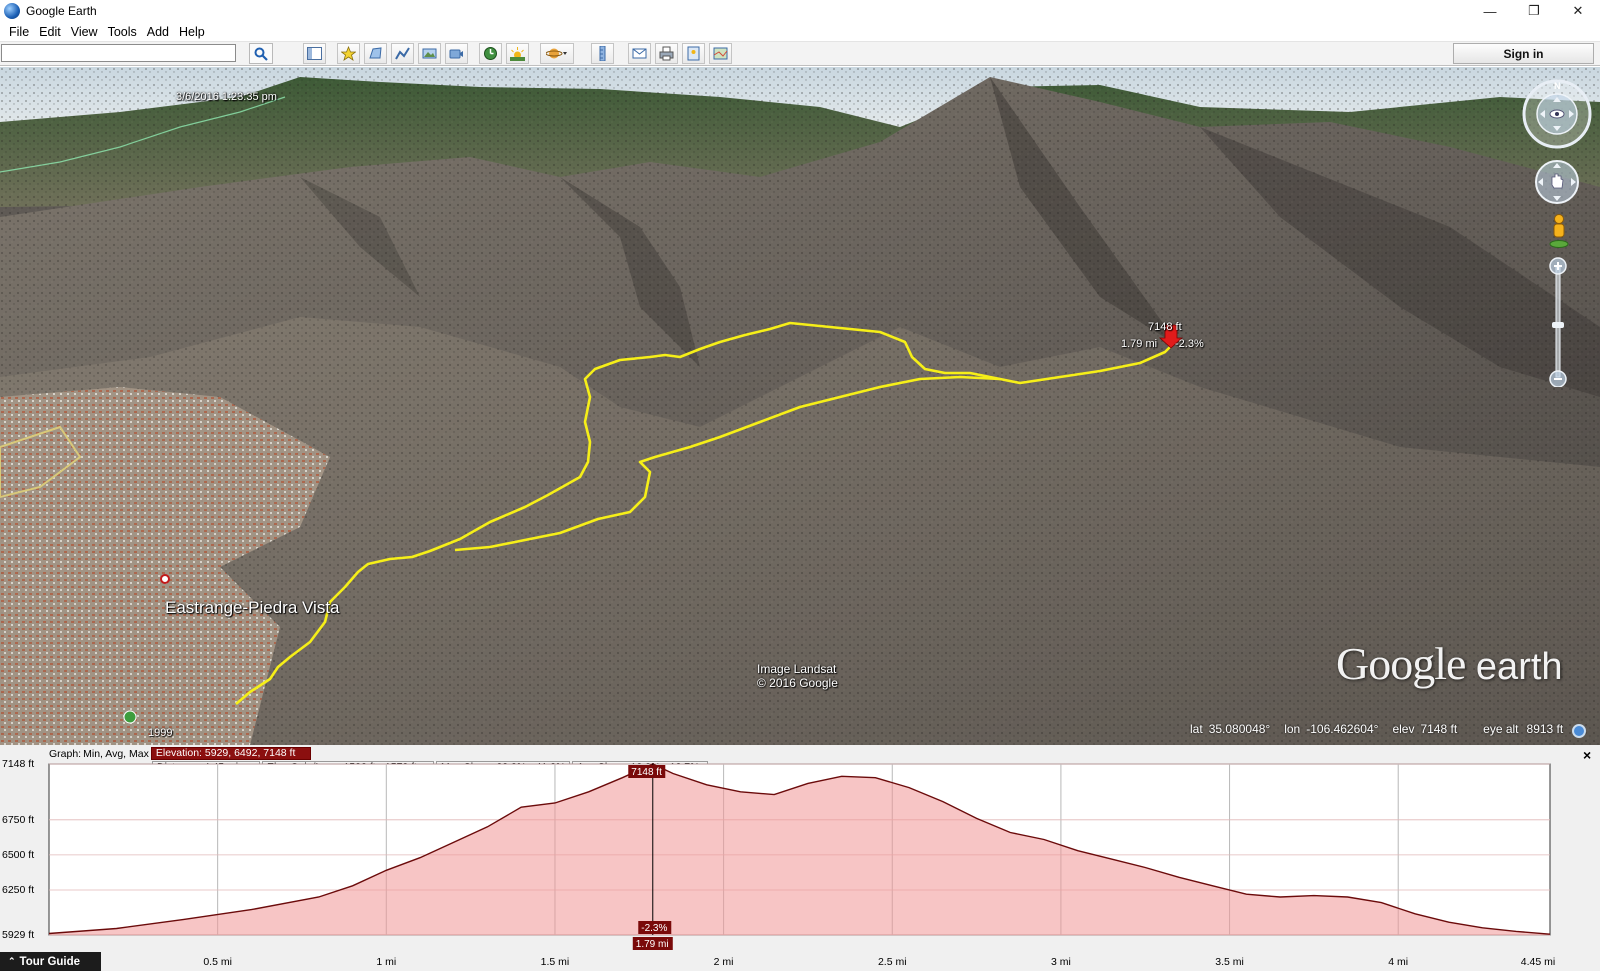 The image size is (1600, 971). I want to click on zoom-slider, so click(1558, 322).